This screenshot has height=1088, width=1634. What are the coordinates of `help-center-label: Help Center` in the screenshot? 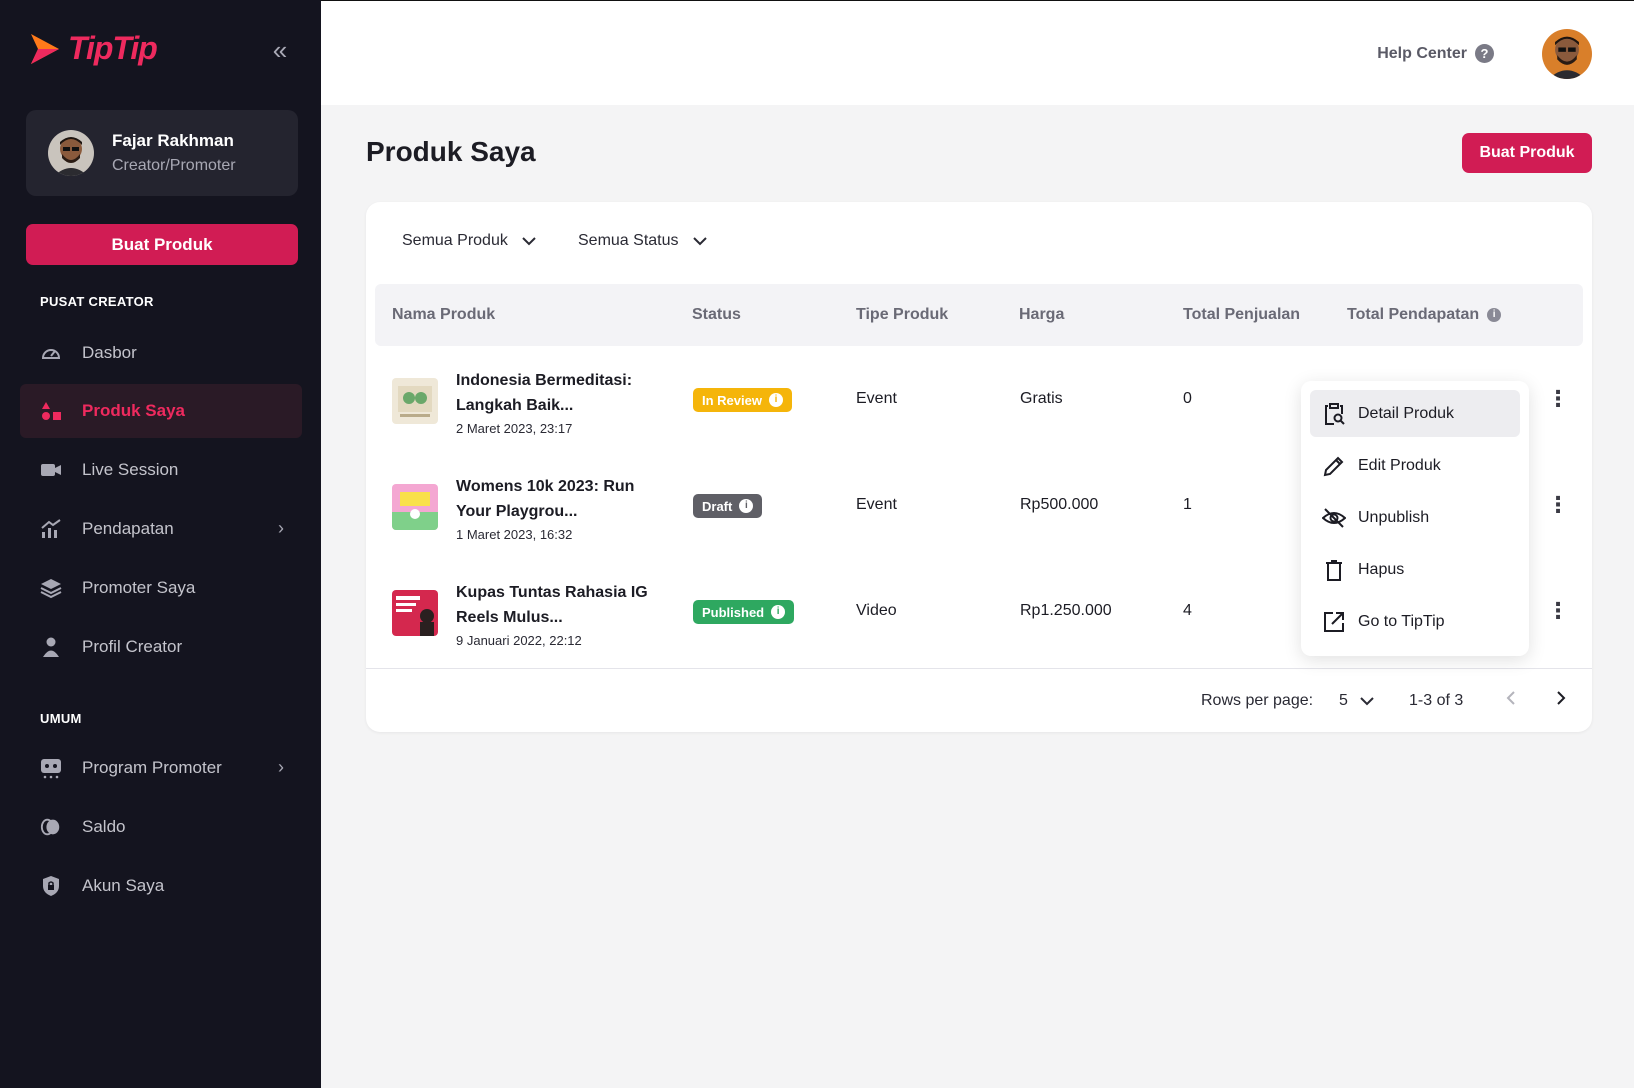 It's located at (1422, 53).